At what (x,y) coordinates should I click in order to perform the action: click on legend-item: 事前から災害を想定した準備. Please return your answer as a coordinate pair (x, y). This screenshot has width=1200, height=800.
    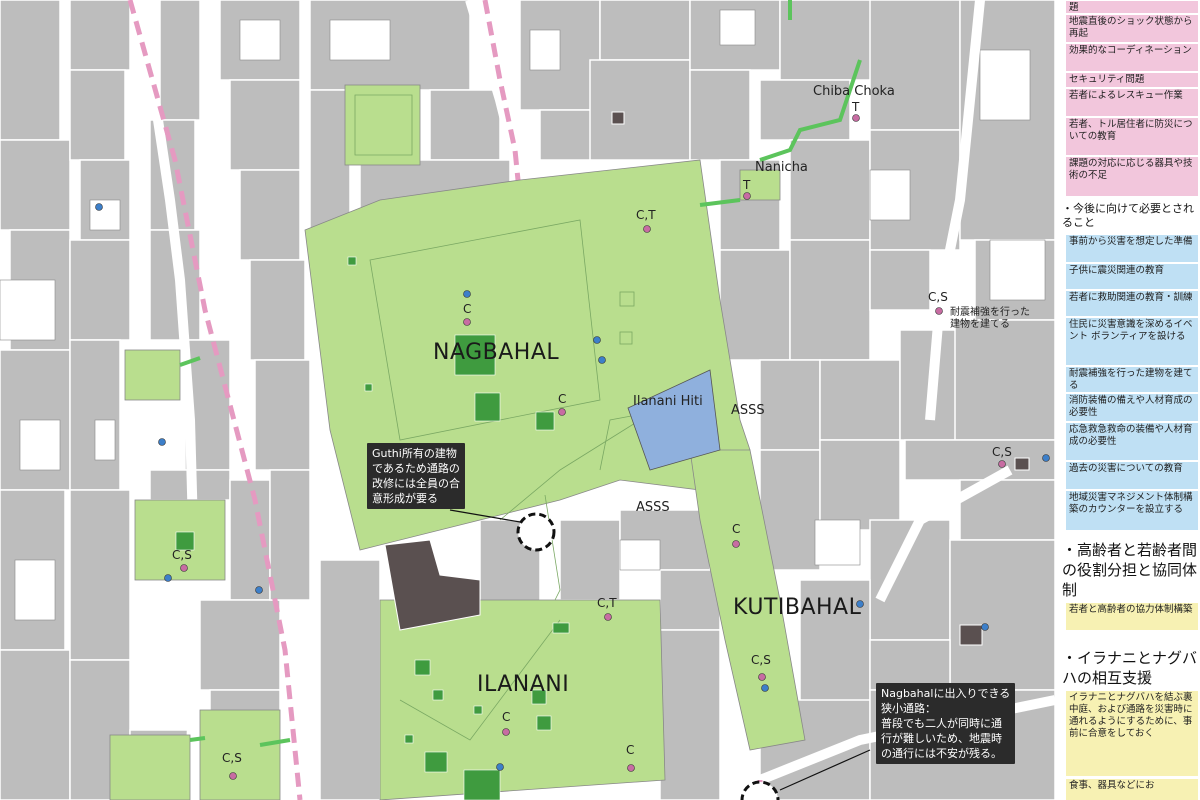
    Looking at the image, I should click on (1132, 248).